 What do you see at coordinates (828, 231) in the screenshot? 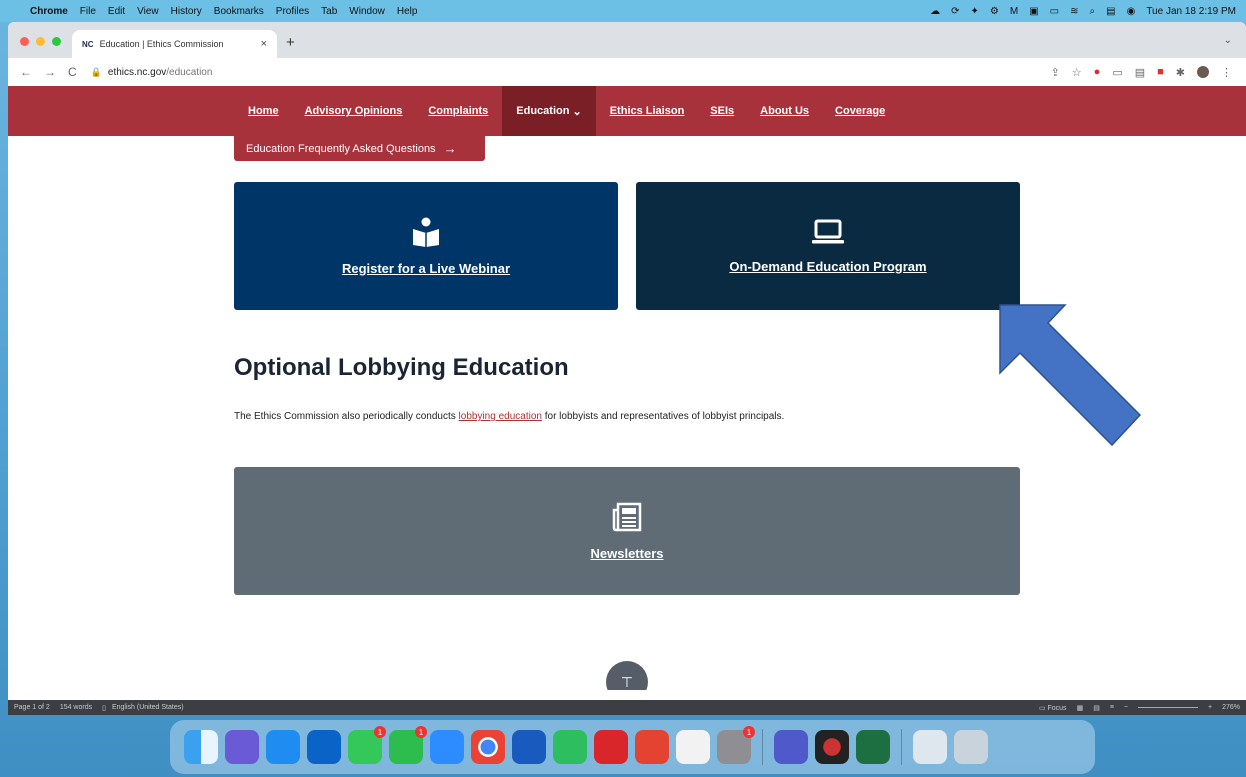
I see `laptop-icon` at bounding box center [828, 231].